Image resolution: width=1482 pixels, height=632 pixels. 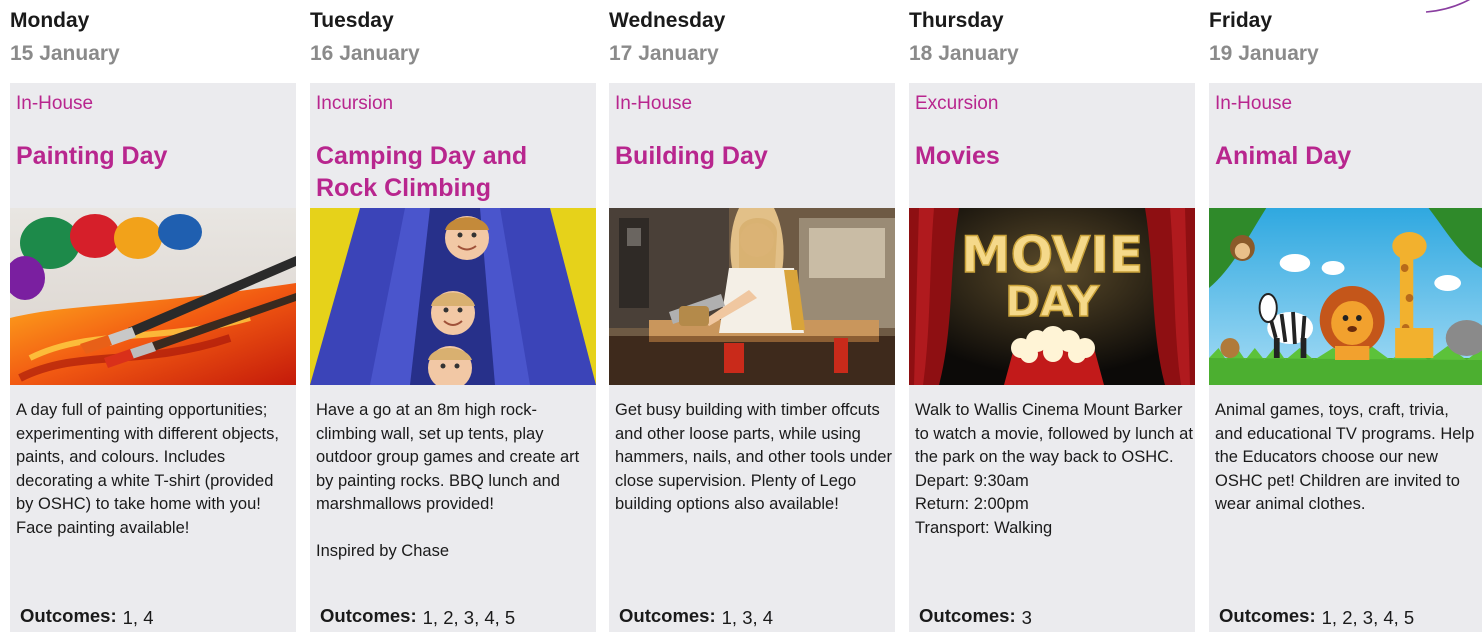 I want to click on outcomes: Outcomes: 1, 4, so click(x=87, y=616).